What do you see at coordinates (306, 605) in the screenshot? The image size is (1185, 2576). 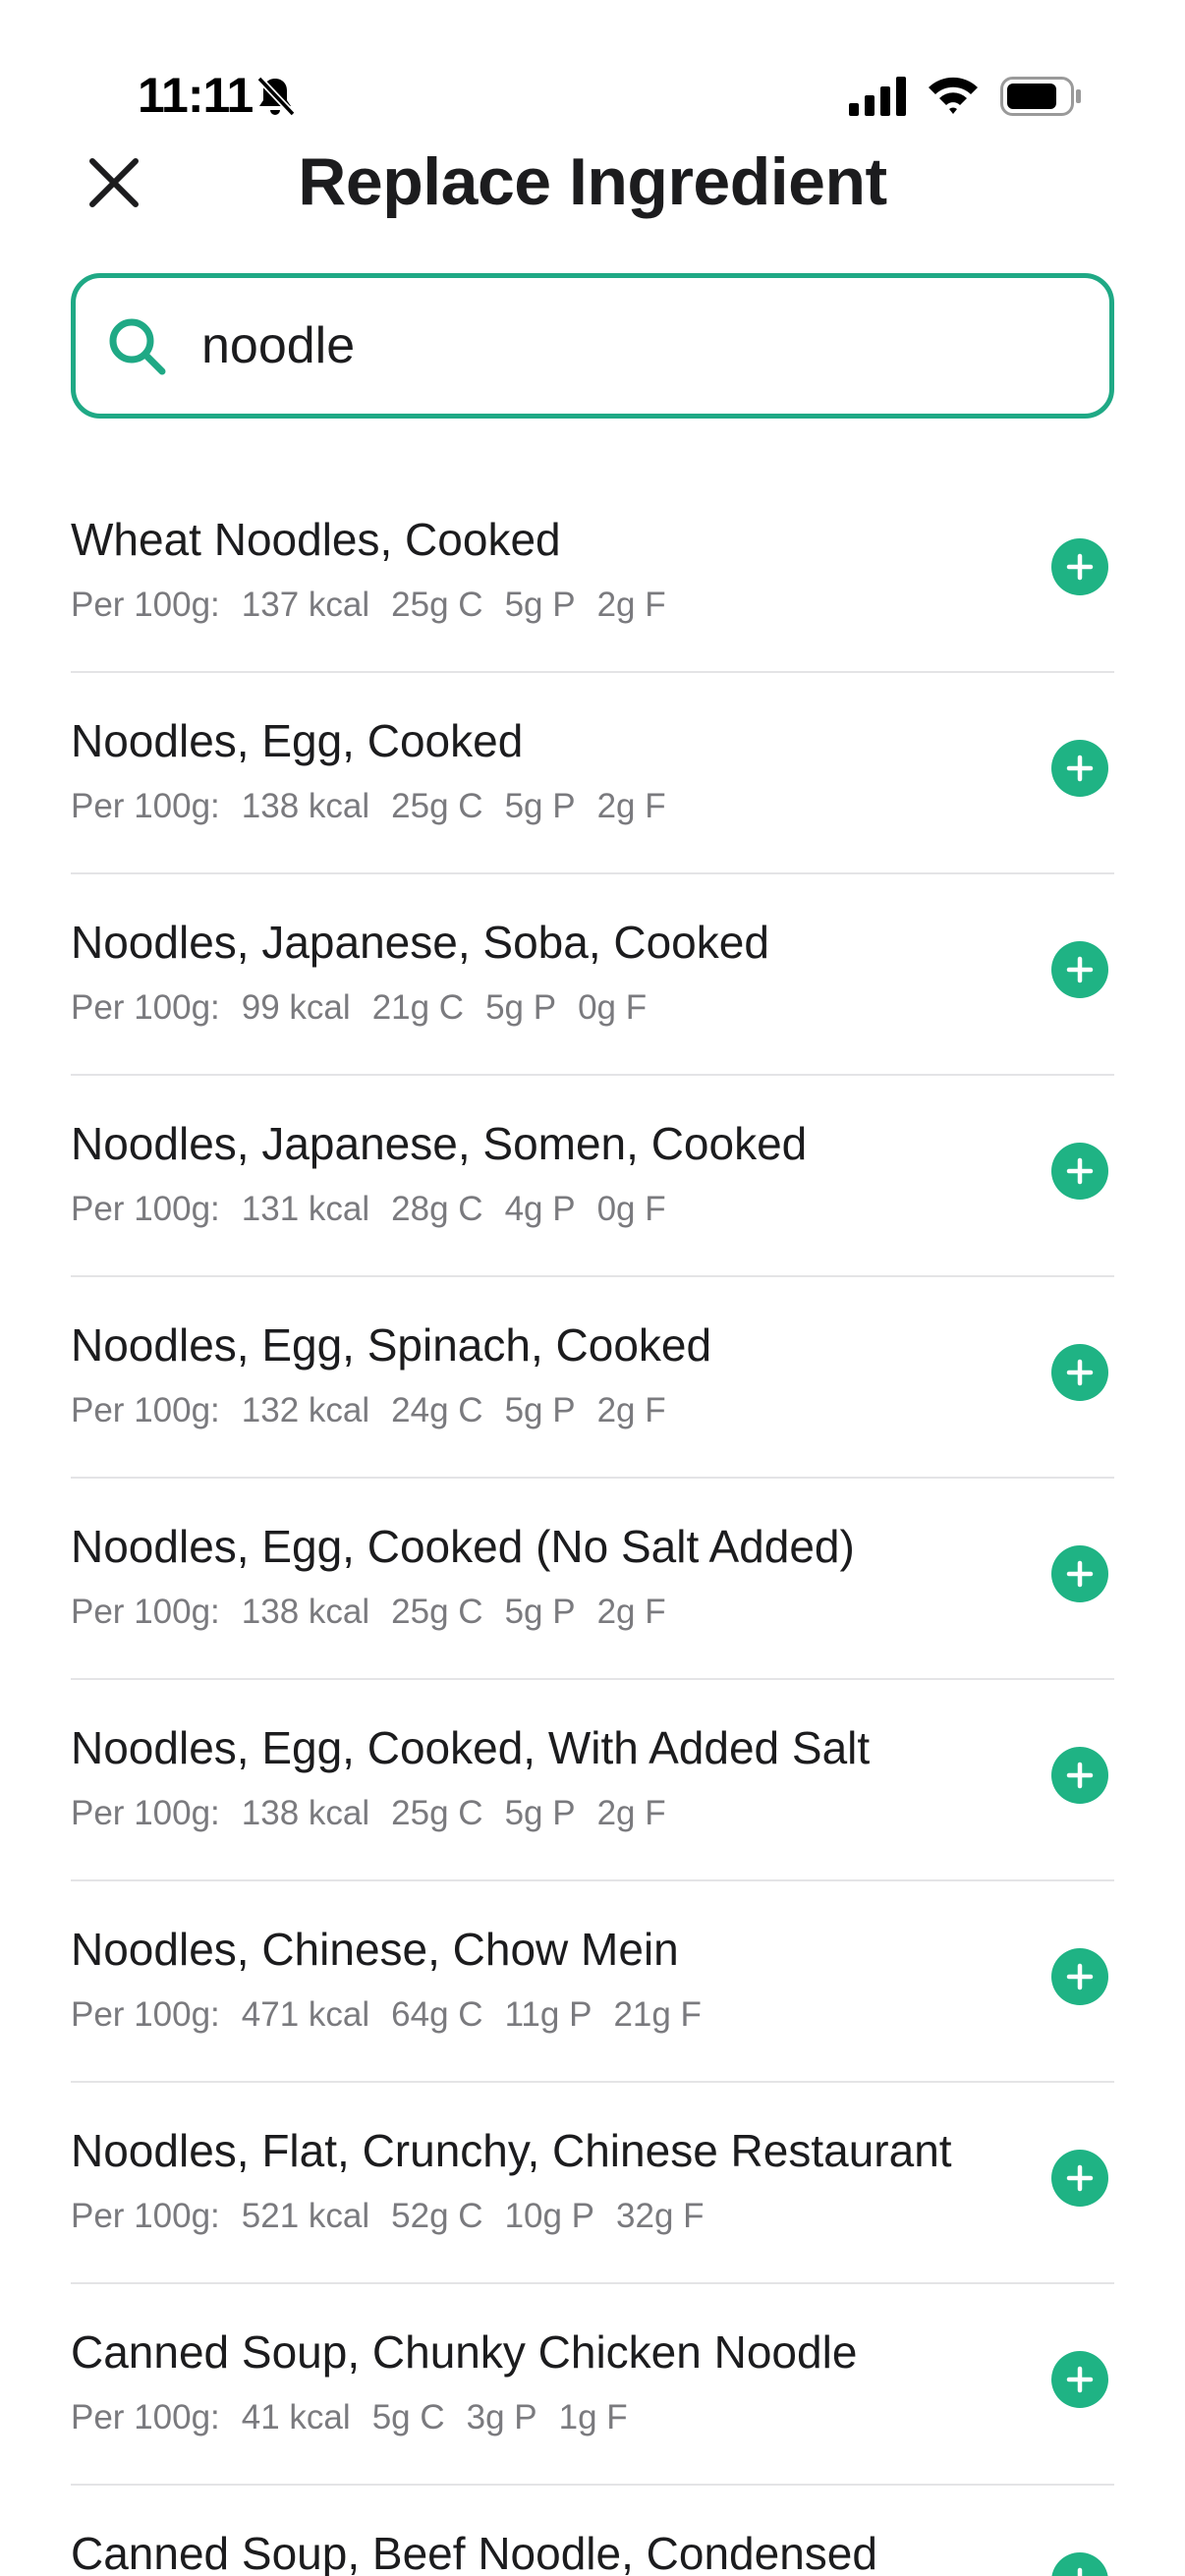 I see `calories-value: 137 kcal` at bounding box center [306, 605].